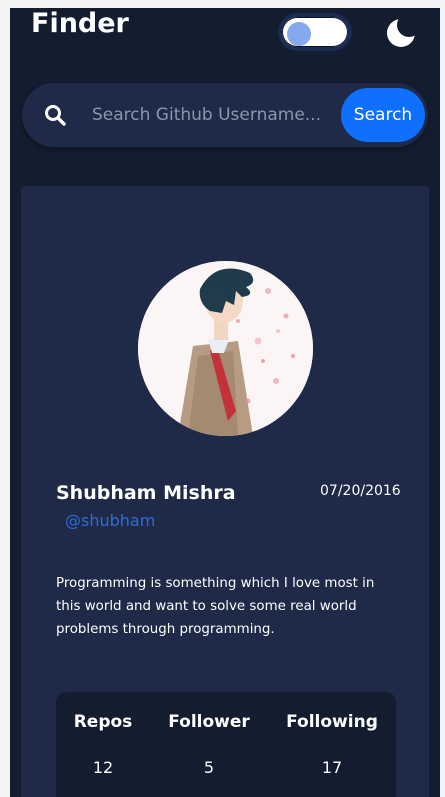 Image resolution: width=445 pixels, height=797 pixels. Describe the element at coordinates (332, 767) in the screenshot. I see `stat-value: 17` at that location.